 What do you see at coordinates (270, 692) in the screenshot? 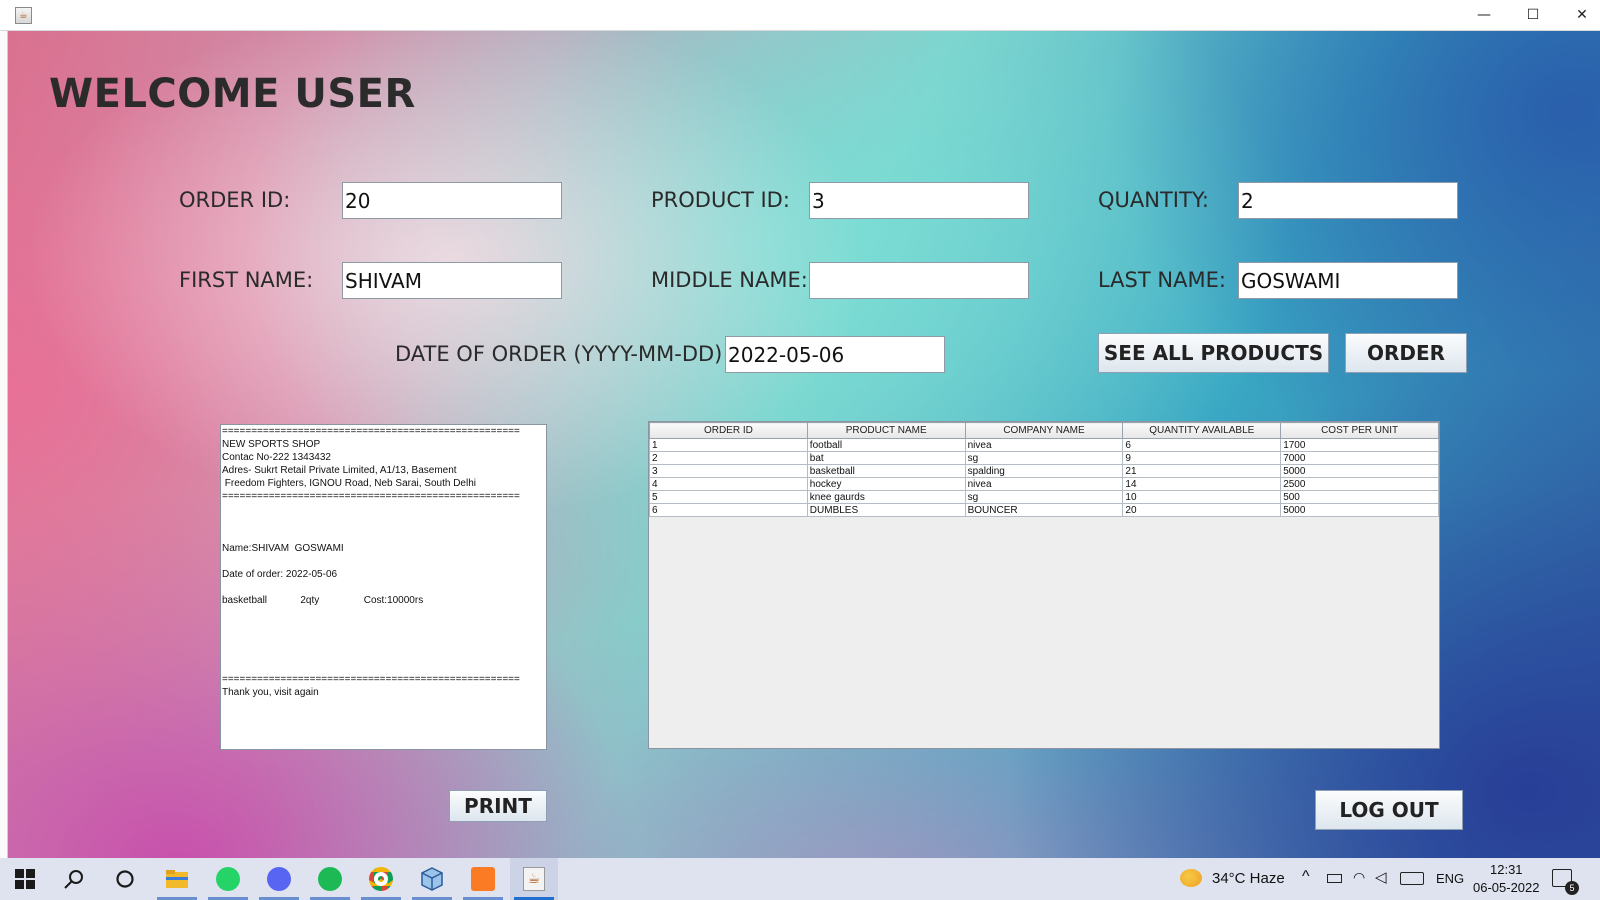
I see `receipt-thanks: Thank you, visit again` at bounding box center [270, 692].